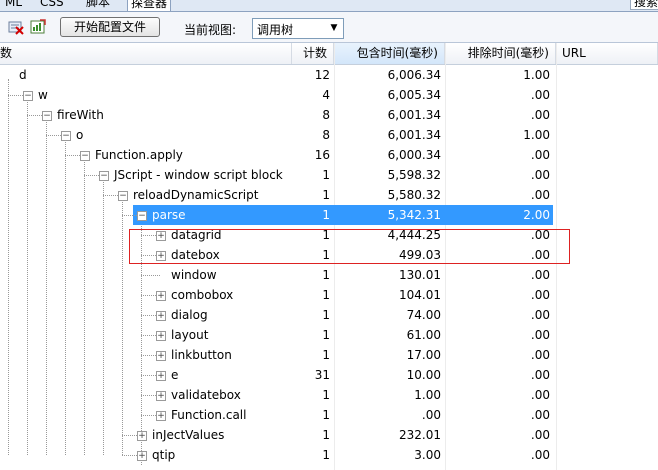 The height and width of the screenshot is (470, 658). I want to click on inclusive-time-cell: 1.00, so click(427, 395).